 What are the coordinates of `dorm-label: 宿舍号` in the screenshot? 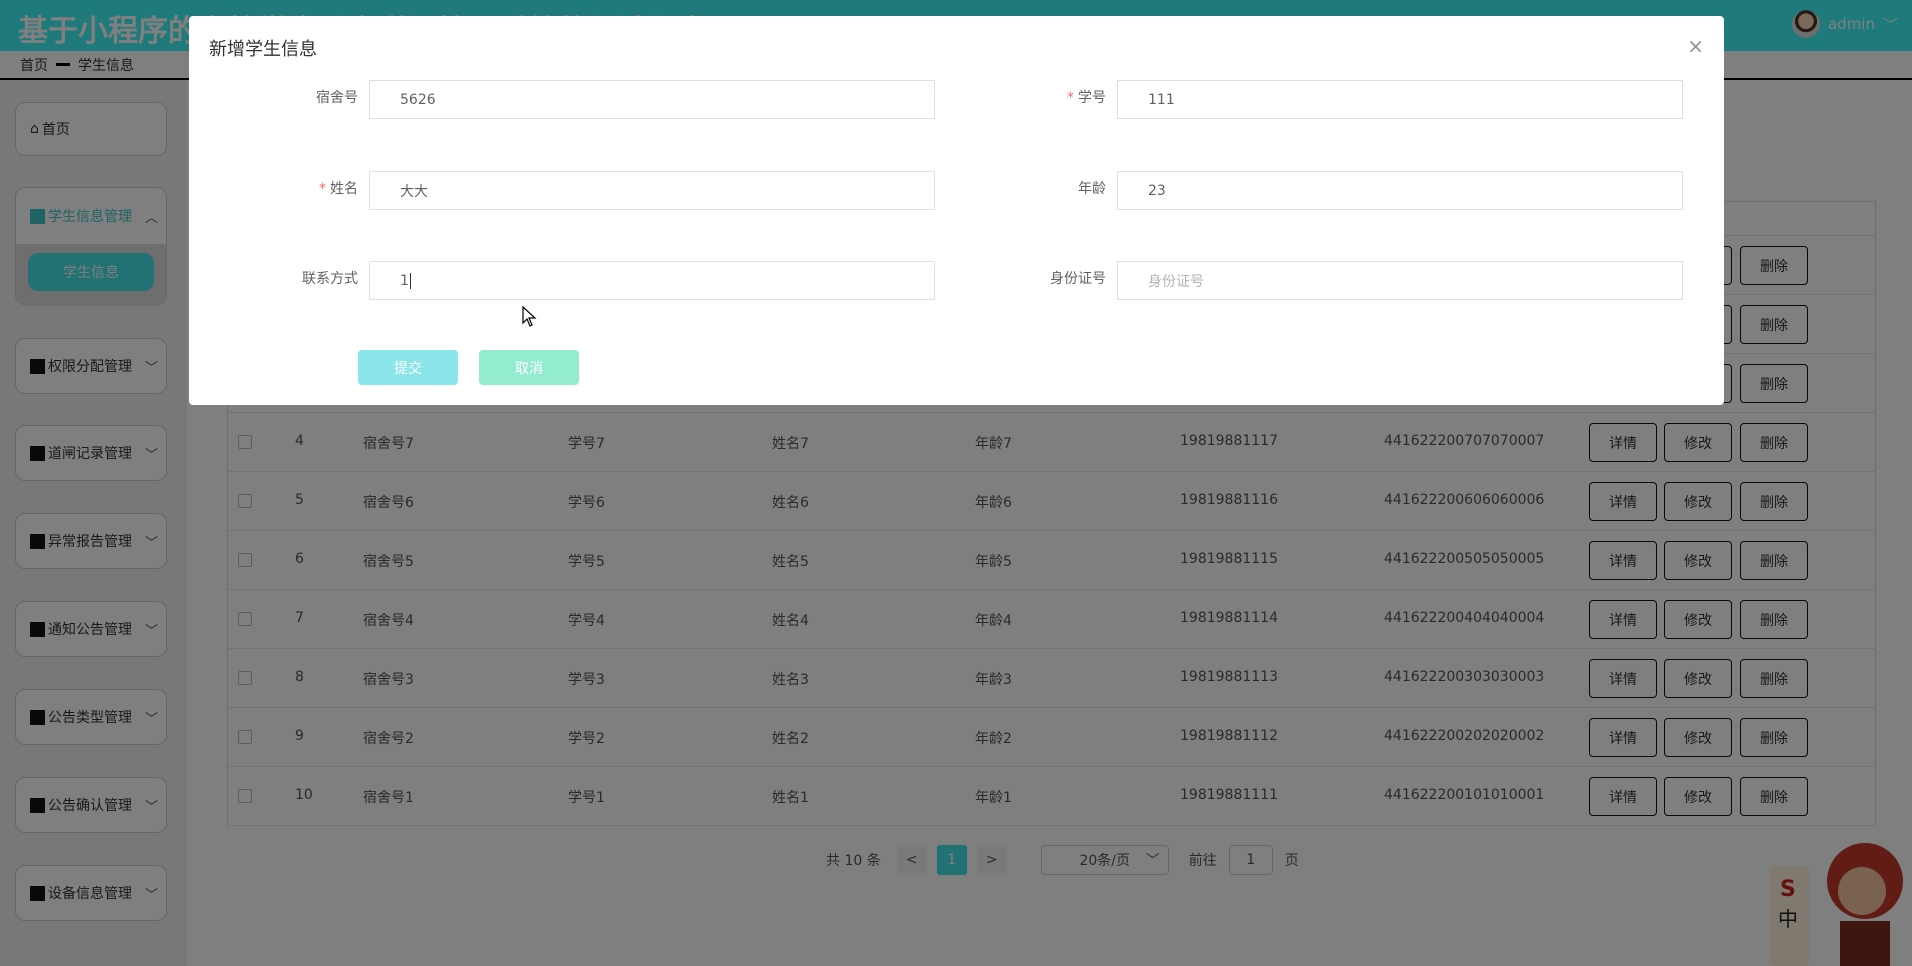 It's located at (337, 98).